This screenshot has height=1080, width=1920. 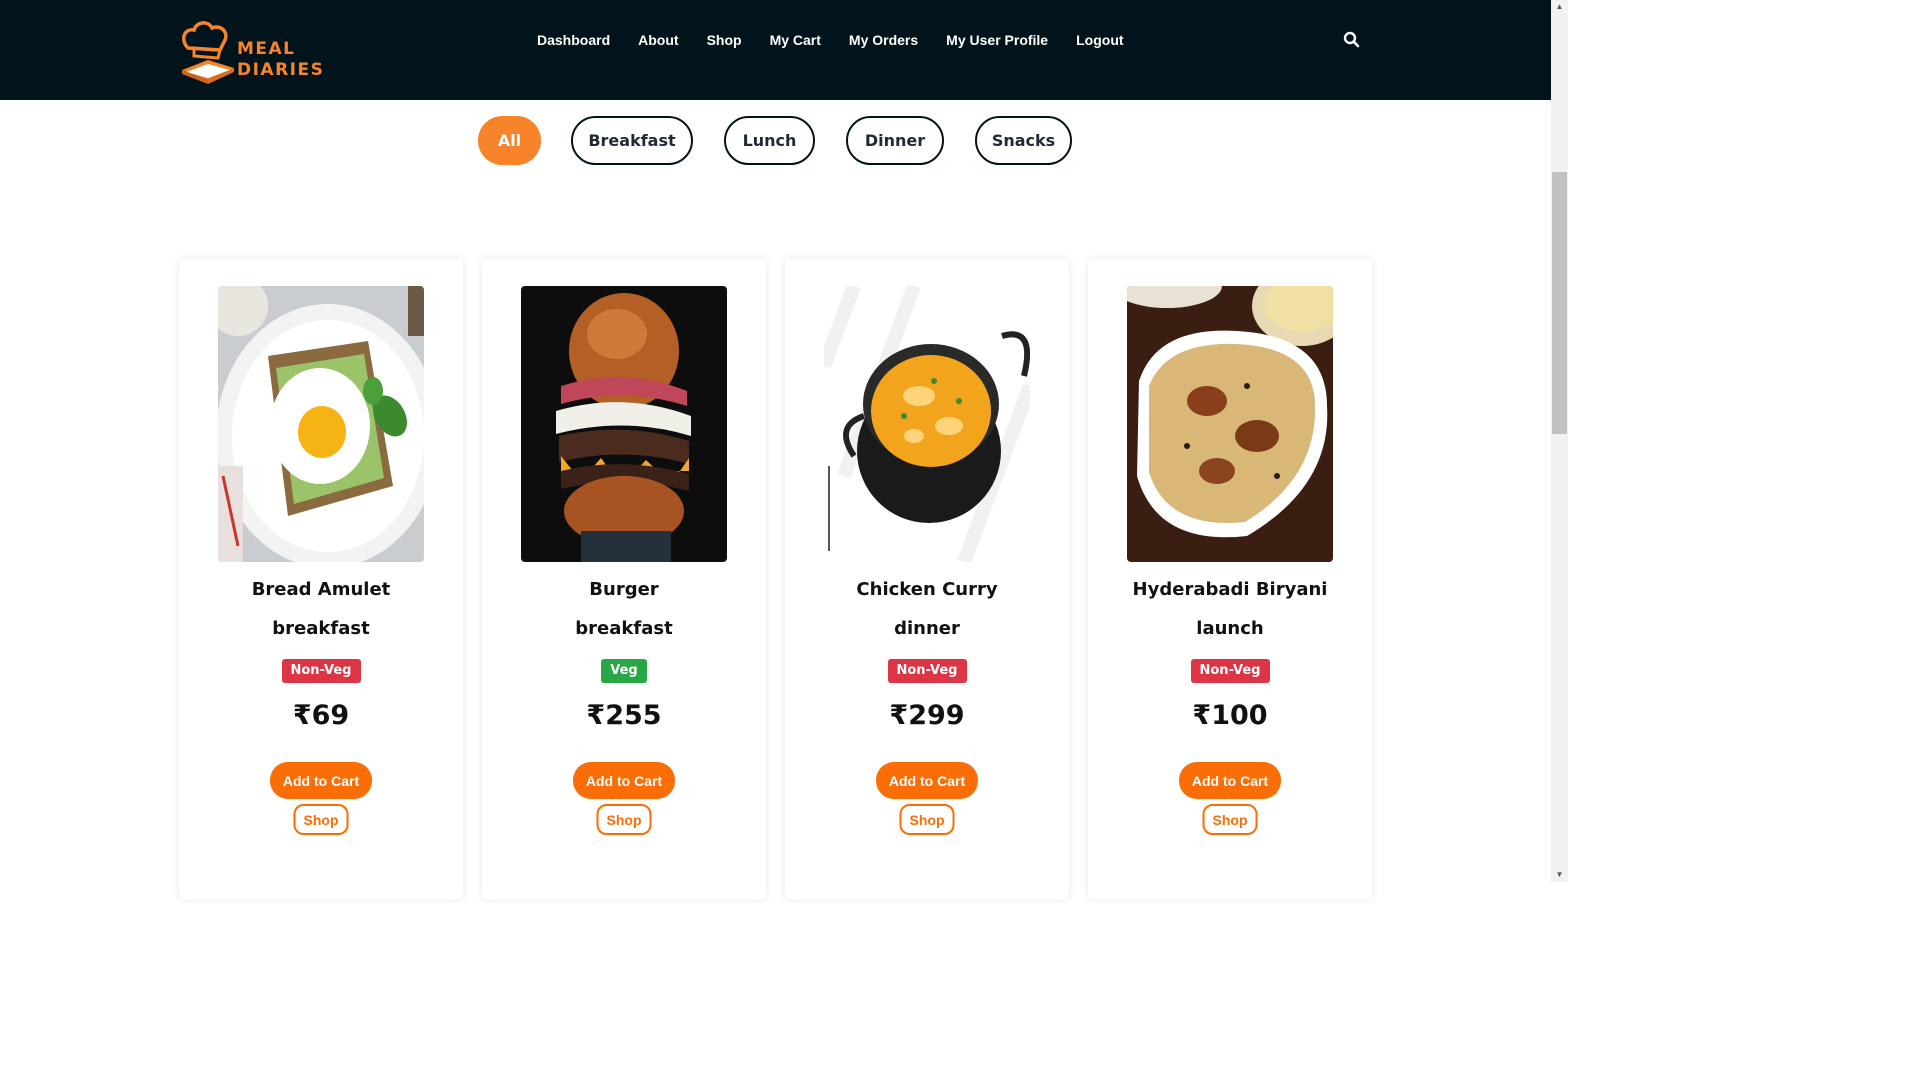 What do you see at coordinates (927, 589) in the screenshot?
I see `product-name: Chicken Curry` at bounding box center [927, 589].